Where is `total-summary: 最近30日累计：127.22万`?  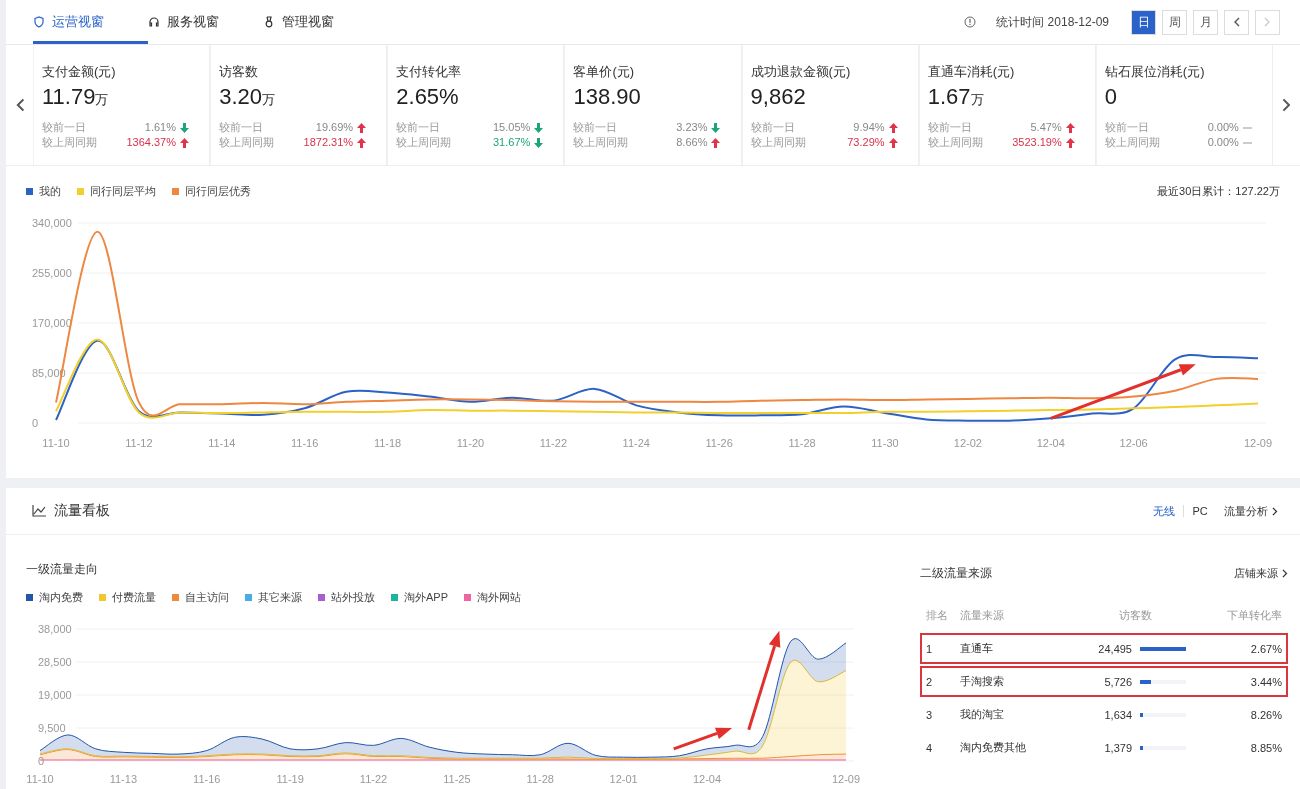
total-summary: 最近30日累计：127.22万 is located at coordinates (1218, 191).